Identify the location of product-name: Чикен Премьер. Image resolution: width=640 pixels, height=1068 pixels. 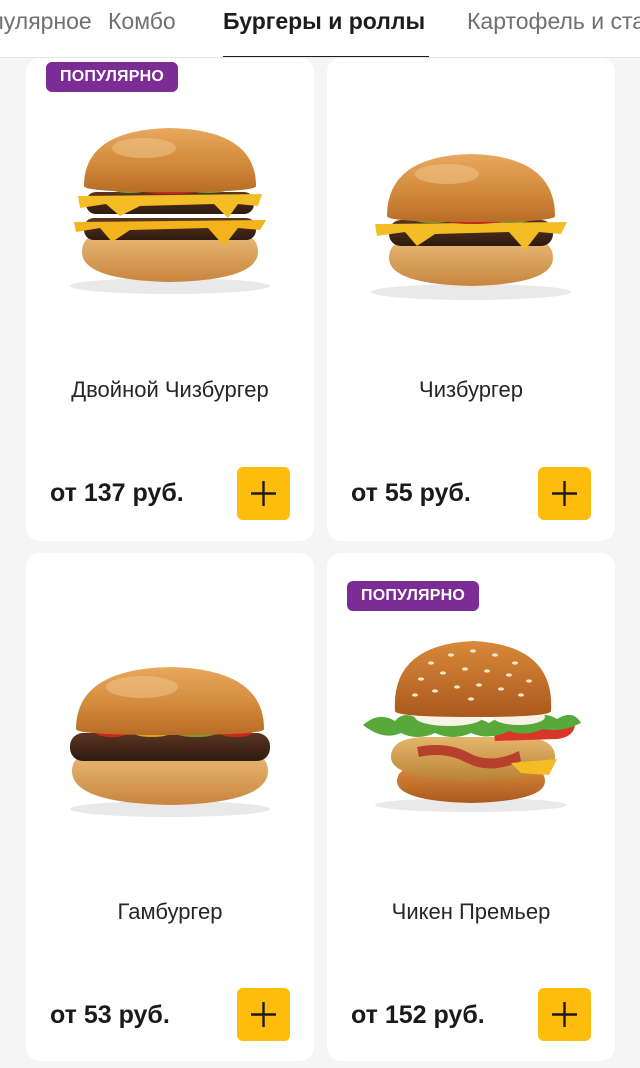
(471, 911).